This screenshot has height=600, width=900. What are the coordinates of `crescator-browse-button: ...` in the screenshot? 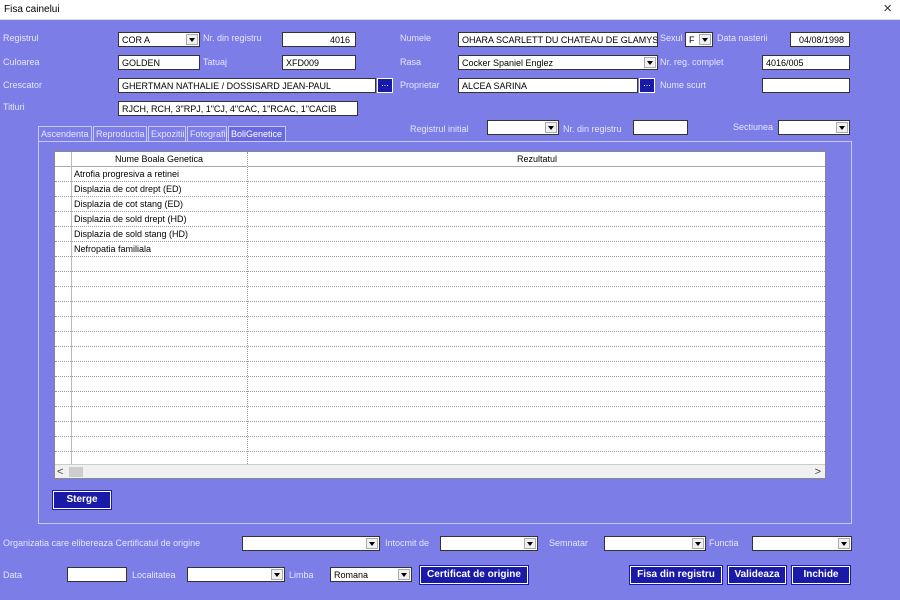 It's located at (385, 85).